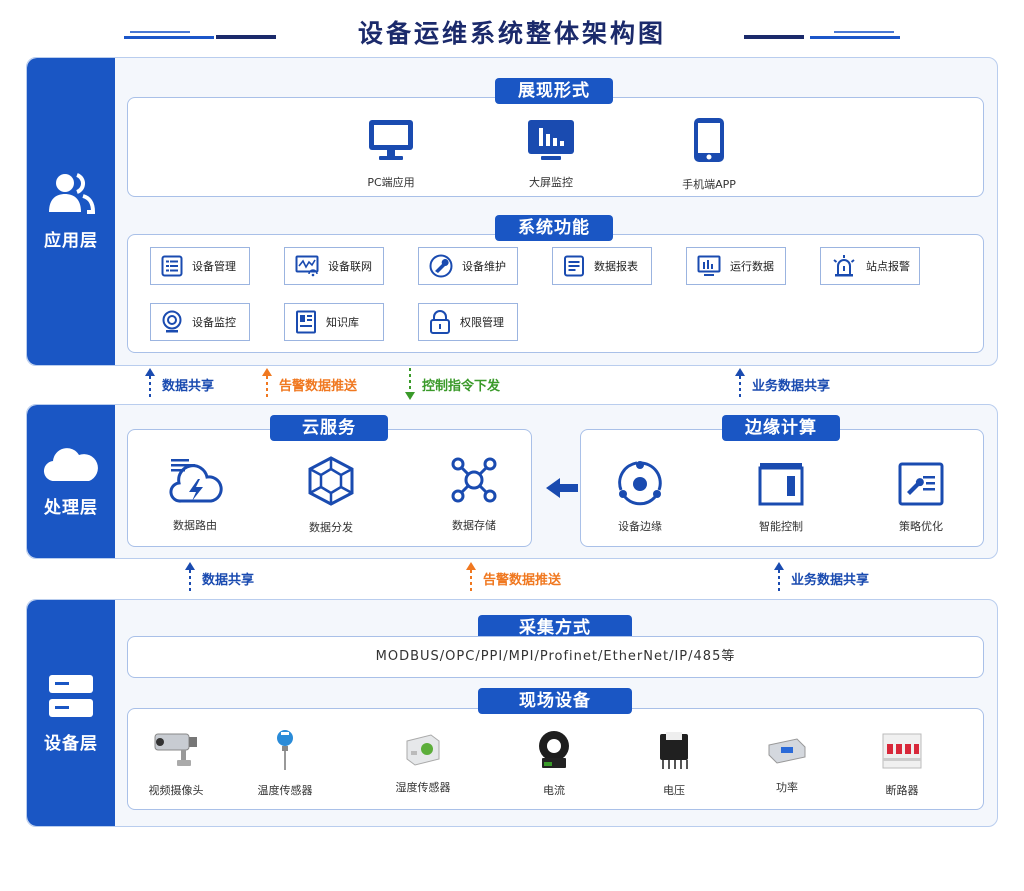 This screenshot has width=1024, height=891. What do you see at coordinates (855, 37) in the screenshot?
I see `title-decoration-right` at bounding box center [855, 37].